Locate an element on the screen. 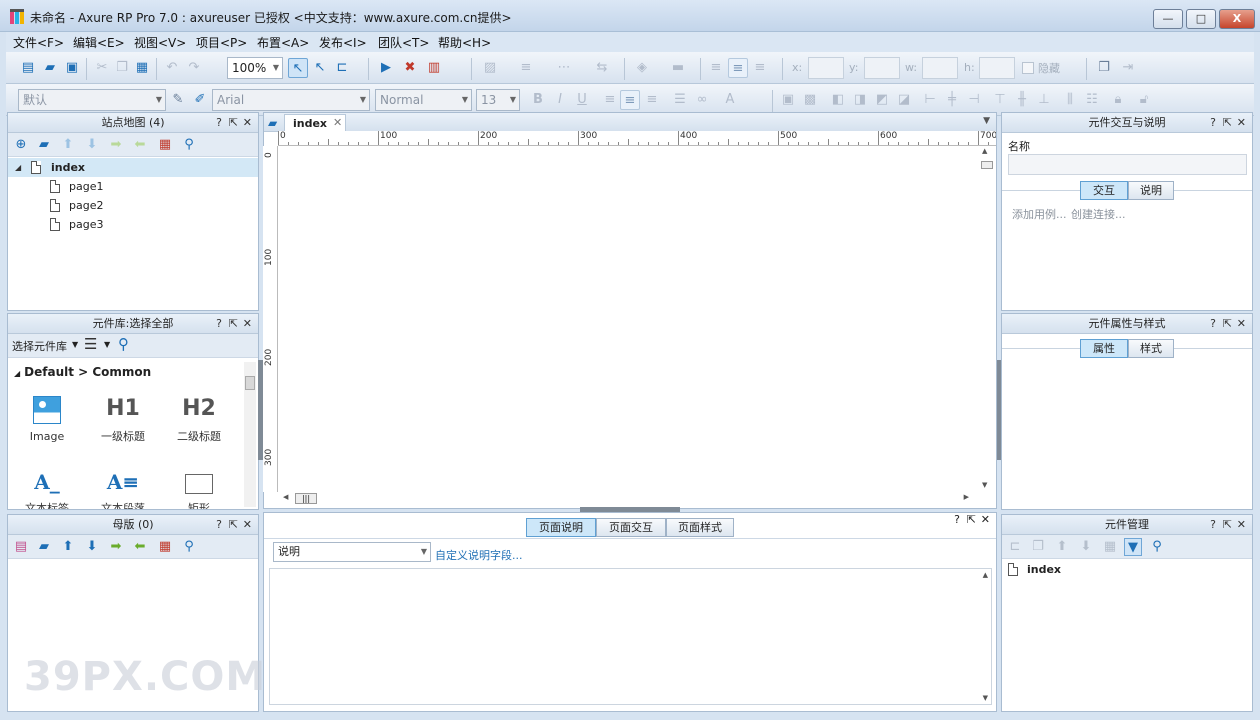  sitemap-row-page2: page2 is located at coordinates (133, 205).